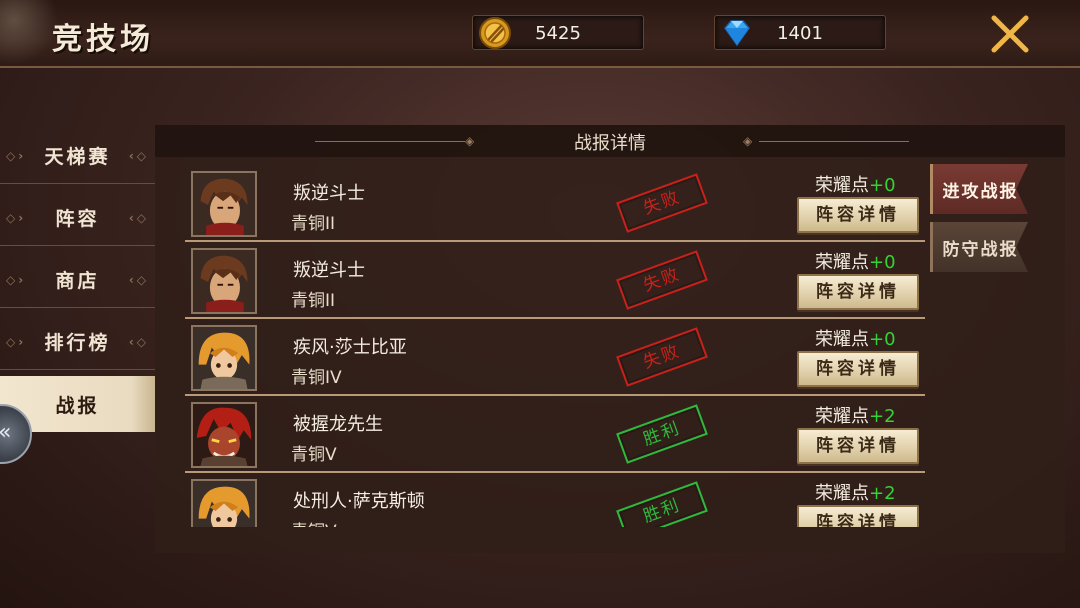 This screenshot has width=1080, height=608. I want to click on sidebar-item-label: 天梯赛, so click(77, 157).